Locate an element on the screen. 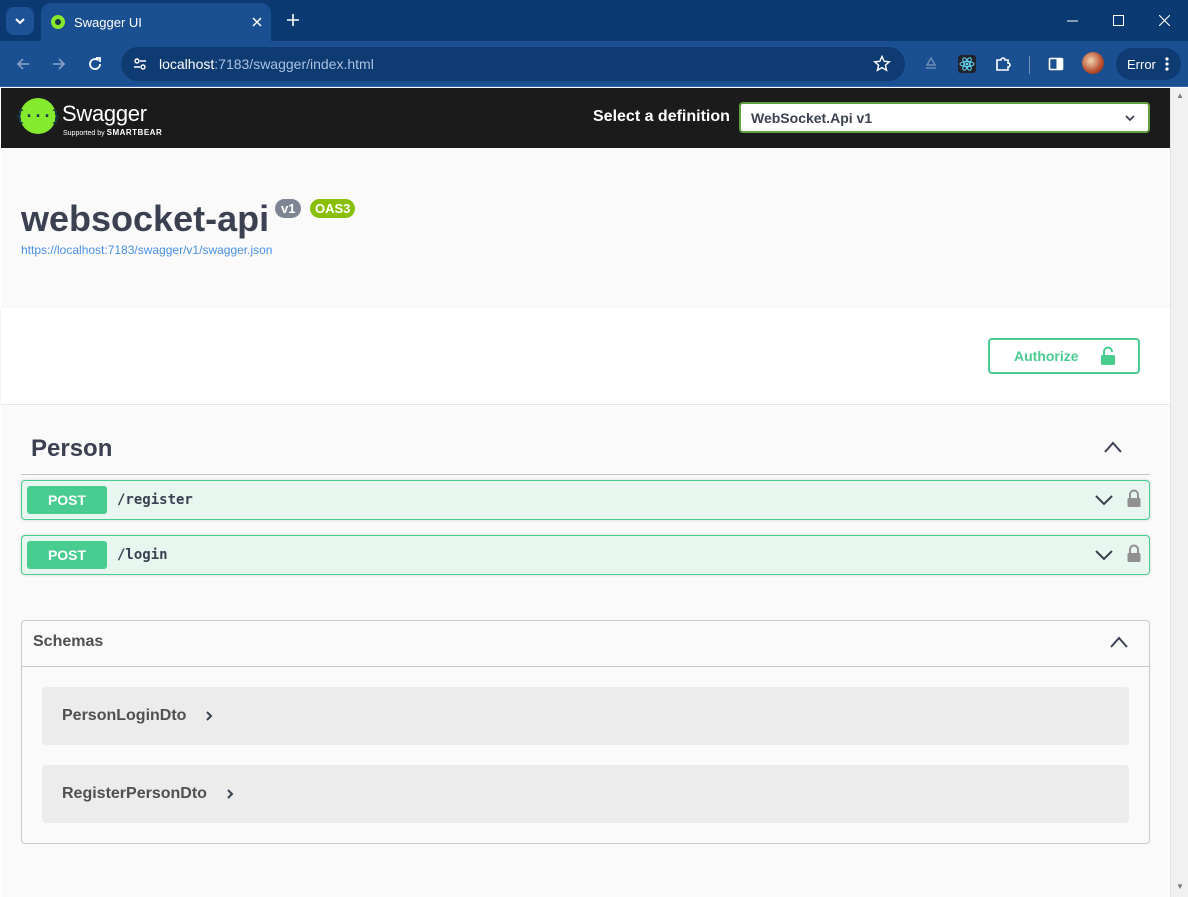  side-panel-button is located at coordinates (1056, 64).